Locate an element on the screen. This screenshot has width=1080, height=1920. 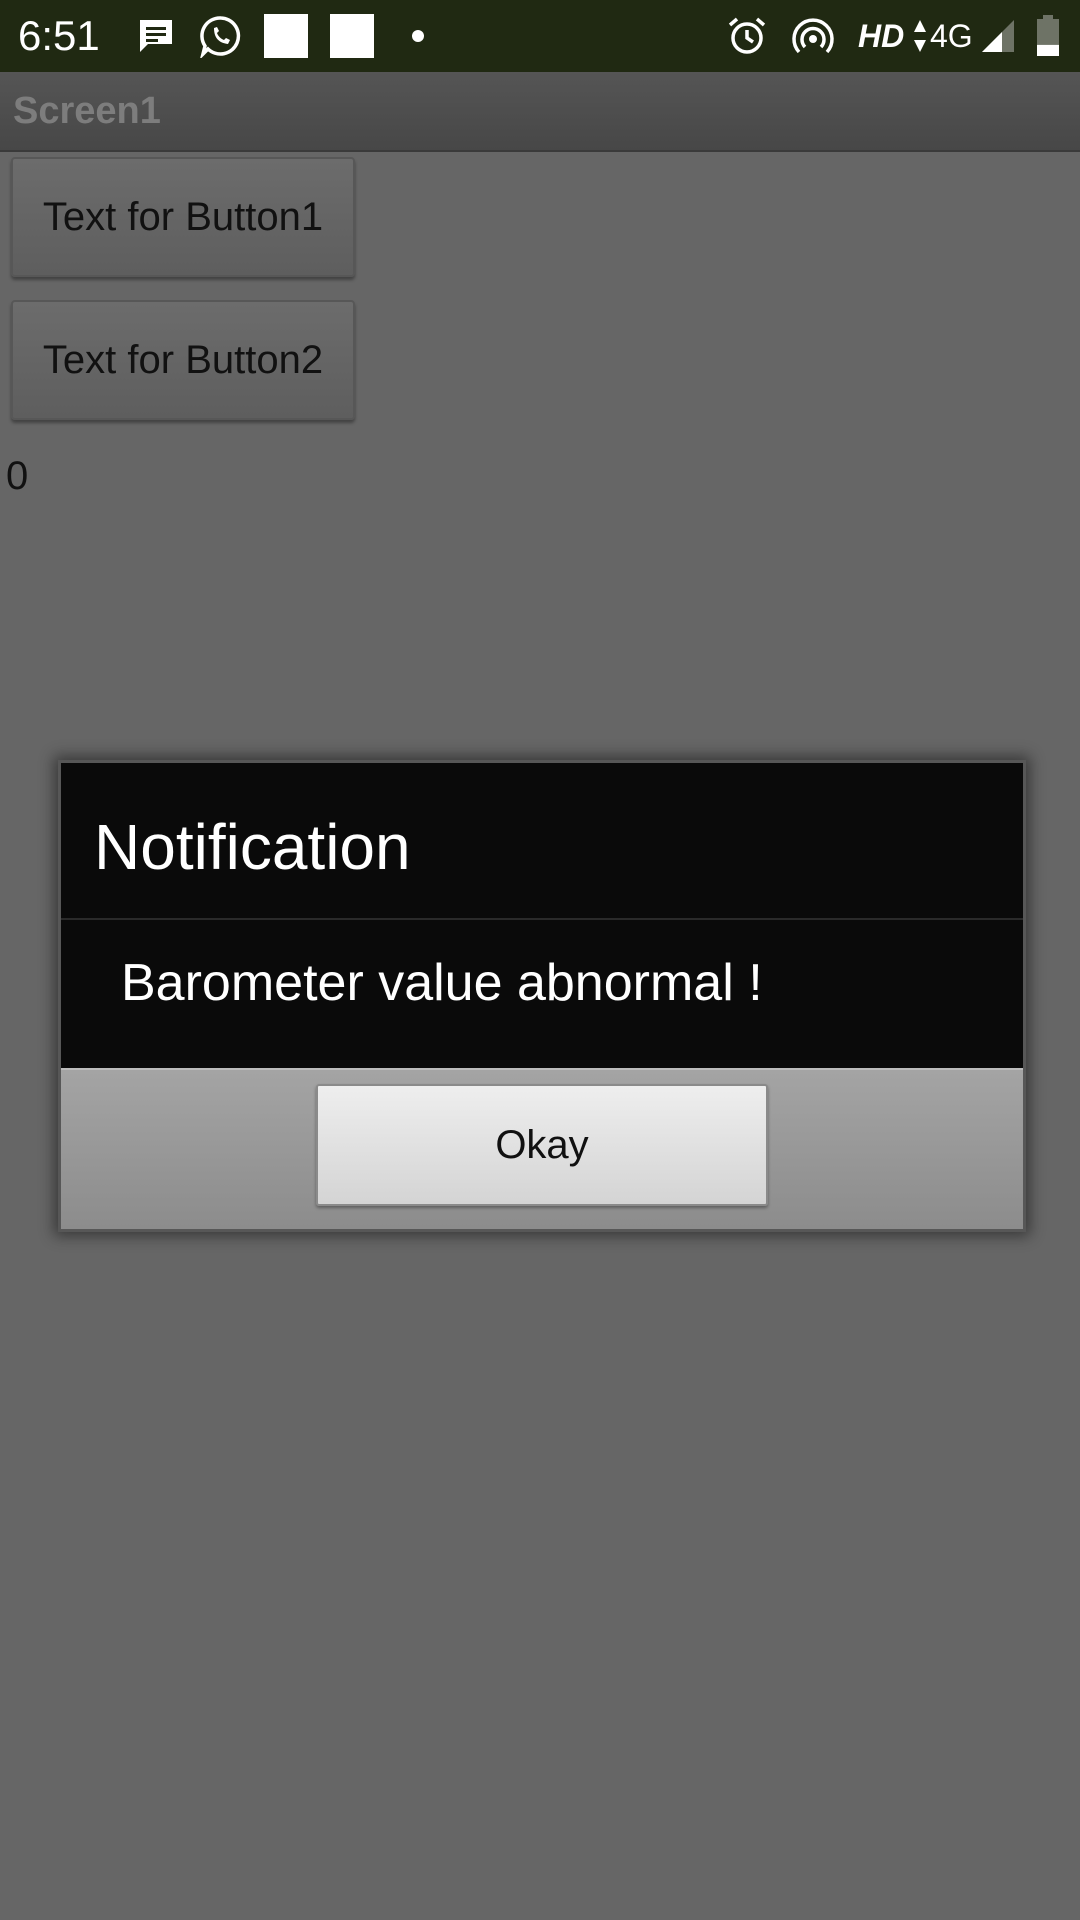
alarm-icon is located at coordinates (747, 35).